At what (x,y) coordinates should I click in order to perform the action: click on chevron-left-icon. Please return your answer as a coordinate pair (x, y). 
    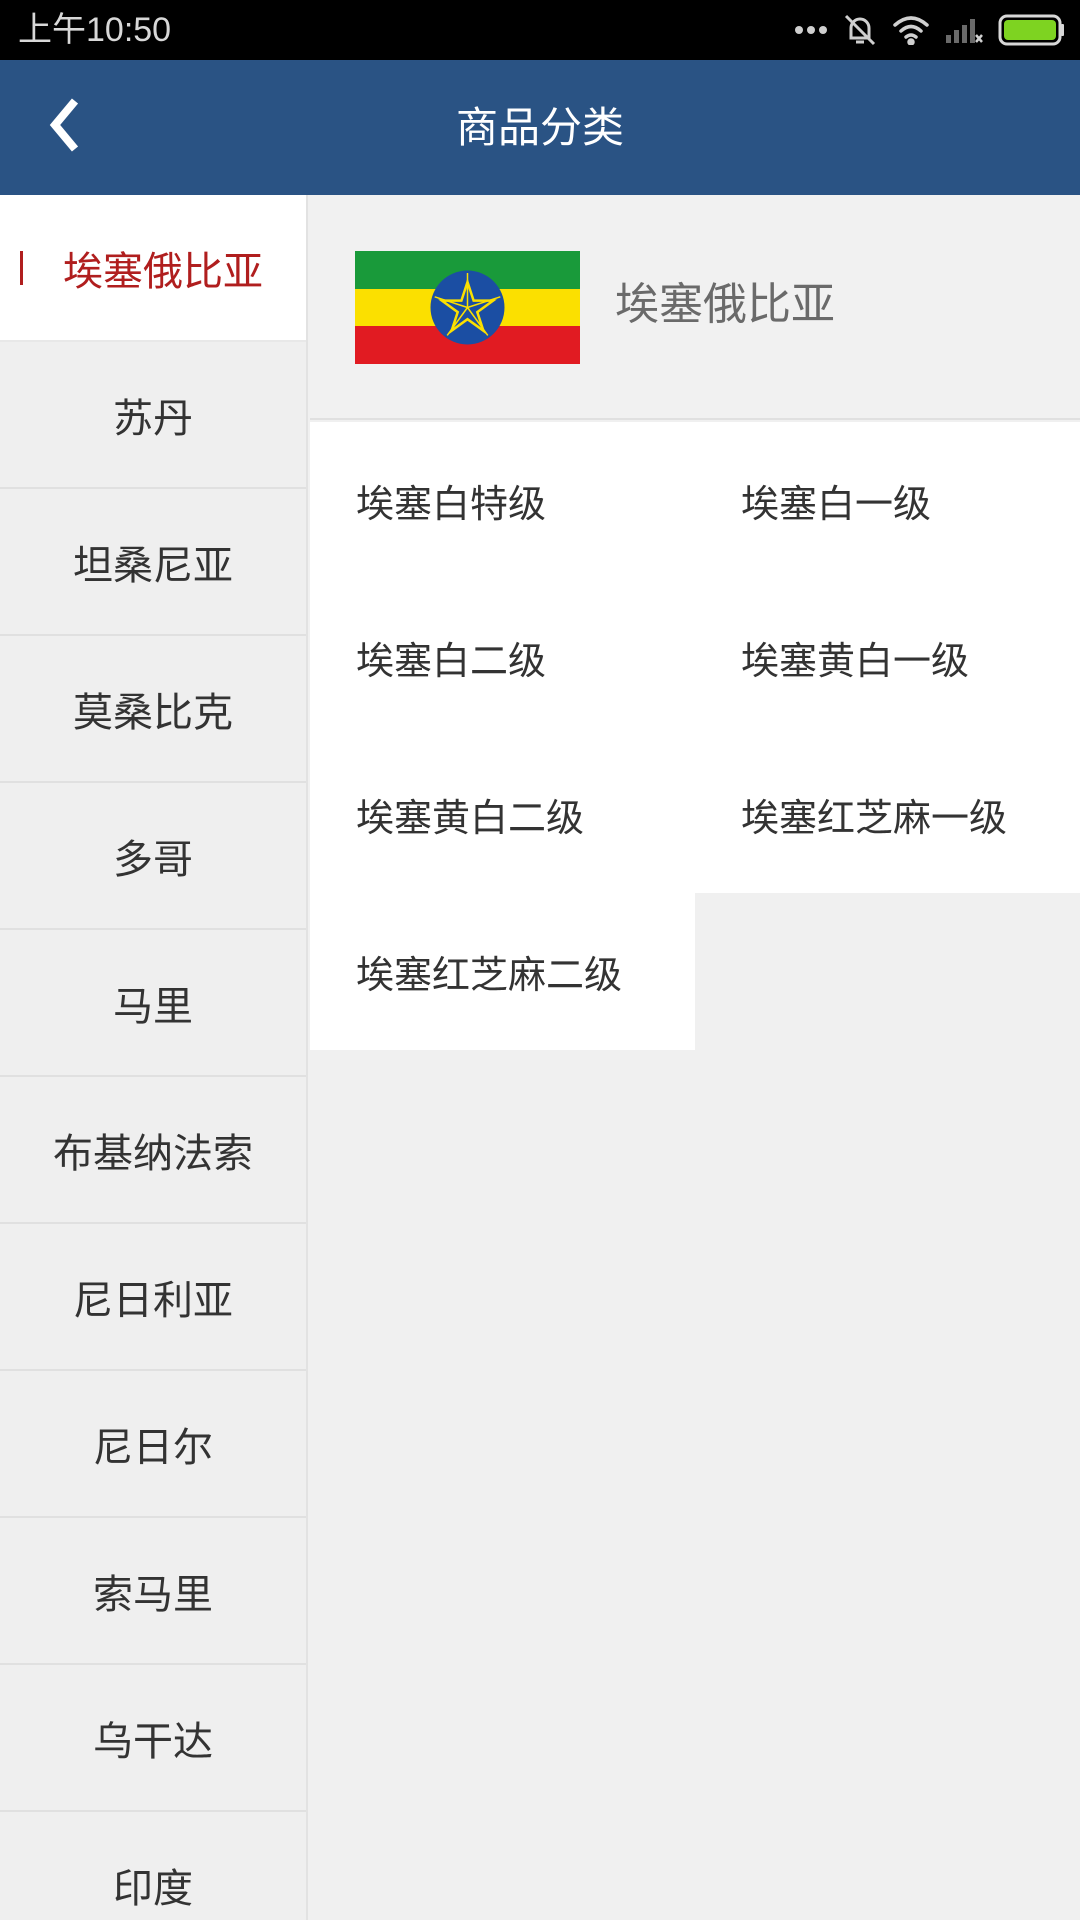
    Looking at the image, I should click on (65, 127).